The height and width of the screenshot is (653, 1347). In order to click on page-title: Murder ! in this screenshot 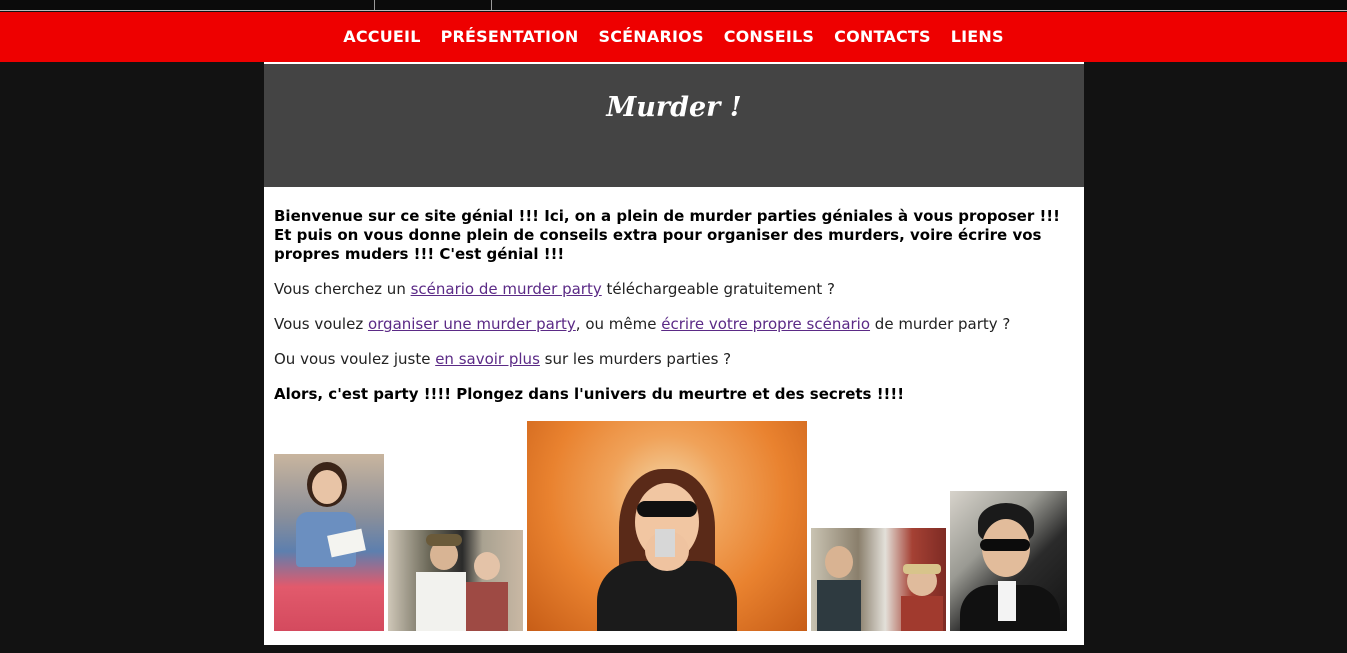, I will do `click(674, 107)`.